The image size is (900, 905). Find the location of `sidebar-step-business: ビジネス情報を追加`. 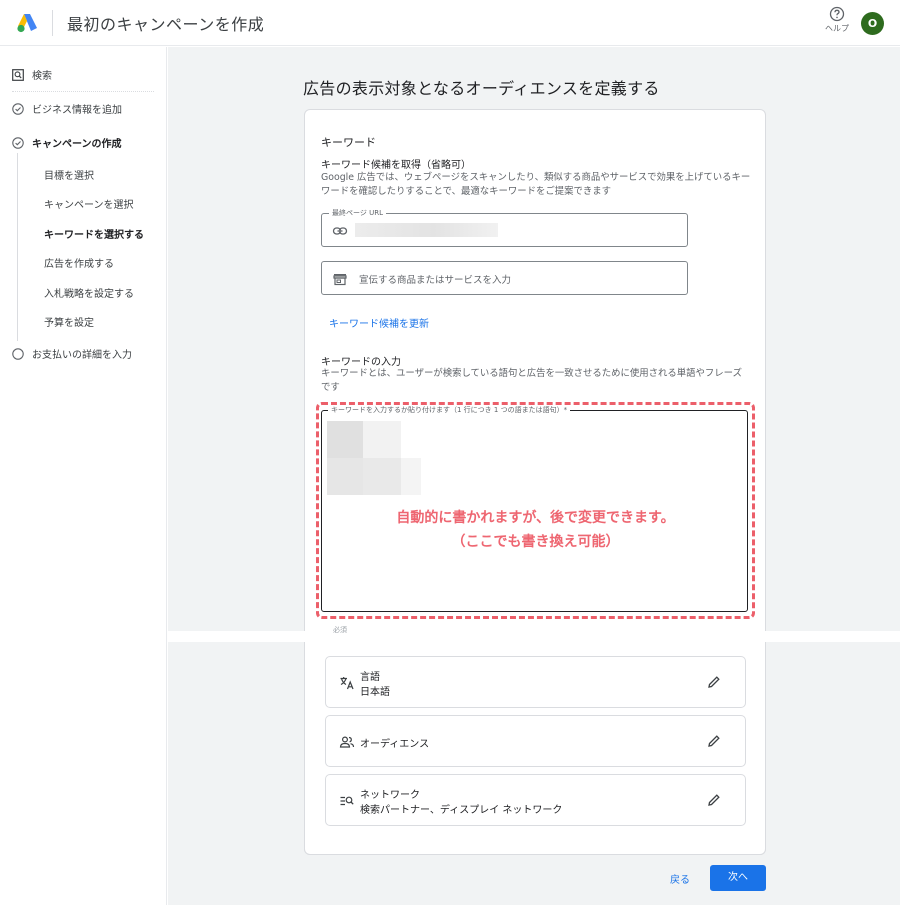

sidebar-step-business: ビジネス情報を追加 is located at coordinates (67, 108).